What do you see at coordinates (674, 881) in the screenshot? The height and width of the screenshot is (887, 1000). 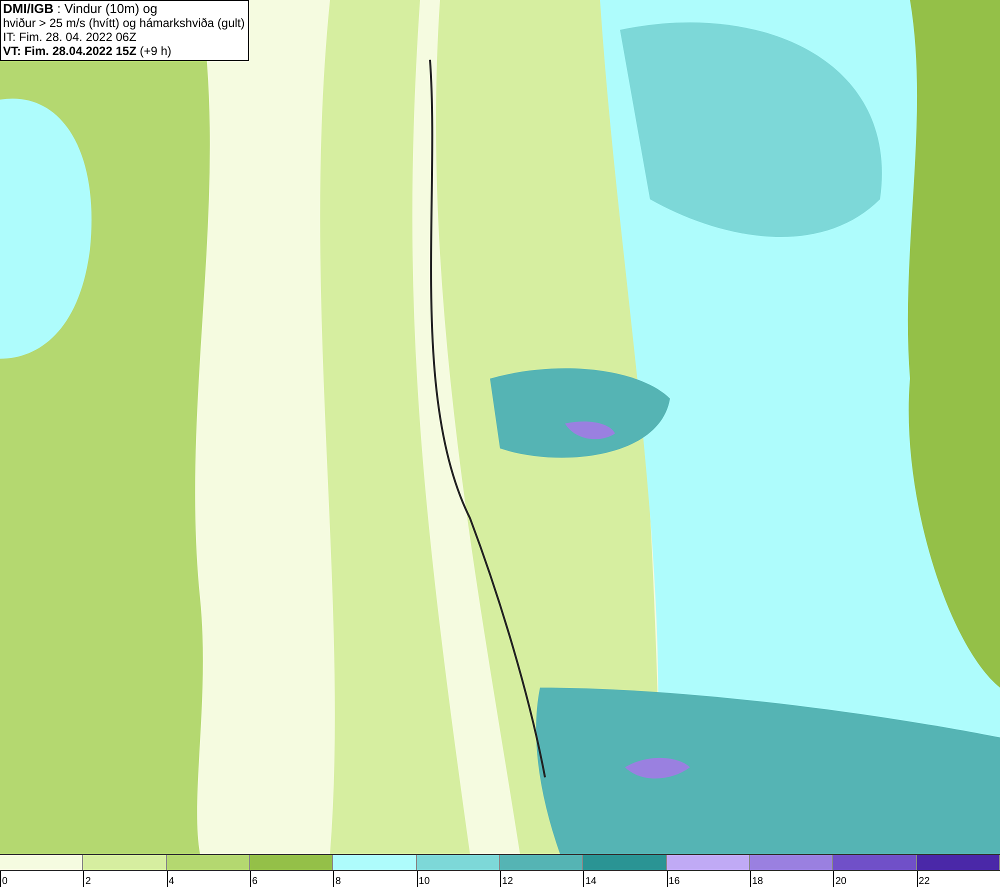 I see `legend-label: 16` at bounding box center [674, 881].